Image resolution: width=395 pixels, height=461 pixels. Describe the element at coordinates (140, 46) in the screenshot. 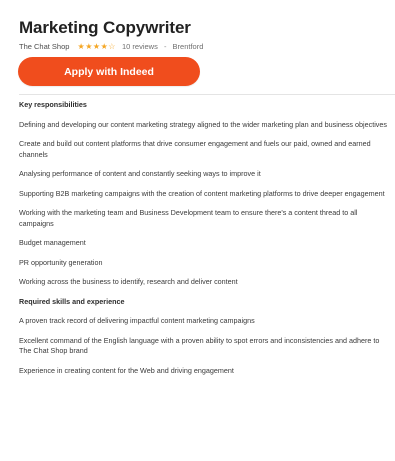

I see `reviews-link: 10 reviews` at that location.